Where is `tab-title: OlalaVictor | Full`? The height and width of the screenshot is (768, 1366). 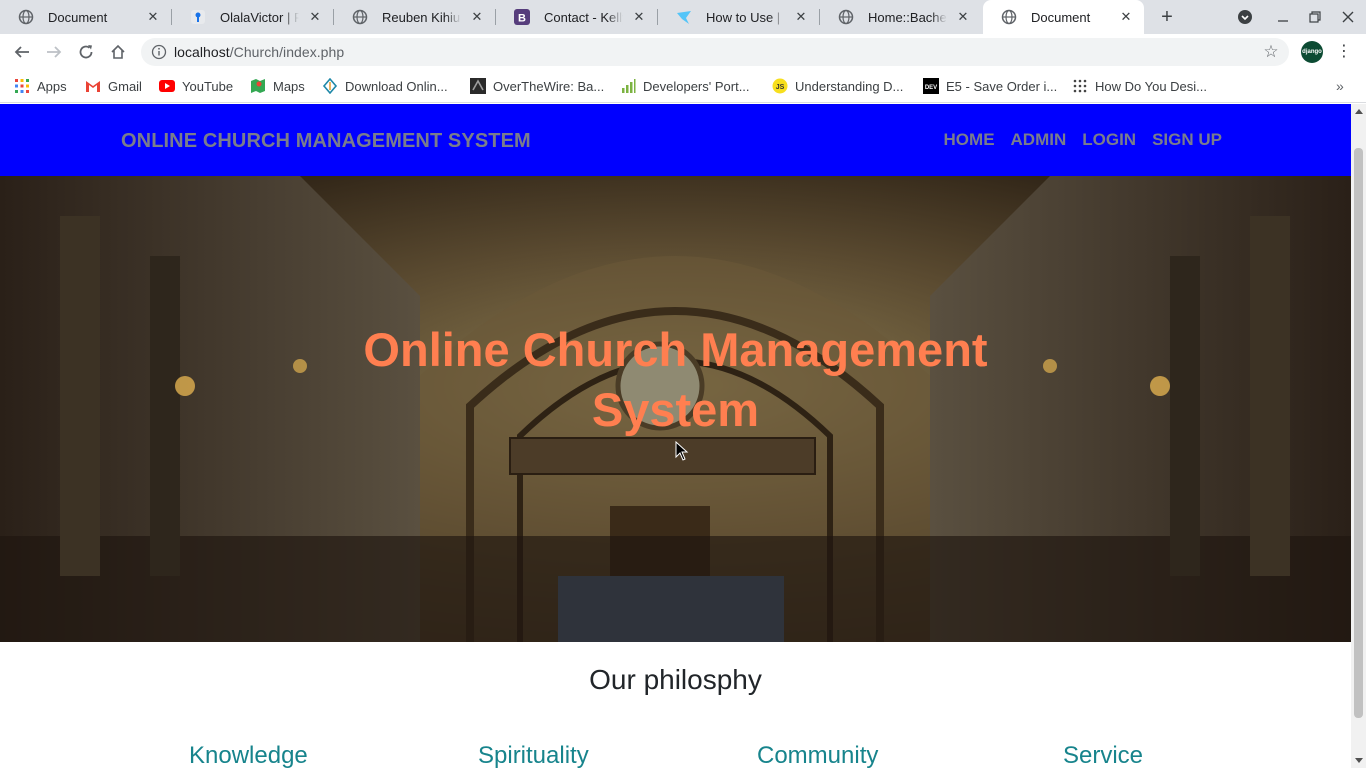
tab-title: OlalaVictor | Full is located at coordinates (259, 17).